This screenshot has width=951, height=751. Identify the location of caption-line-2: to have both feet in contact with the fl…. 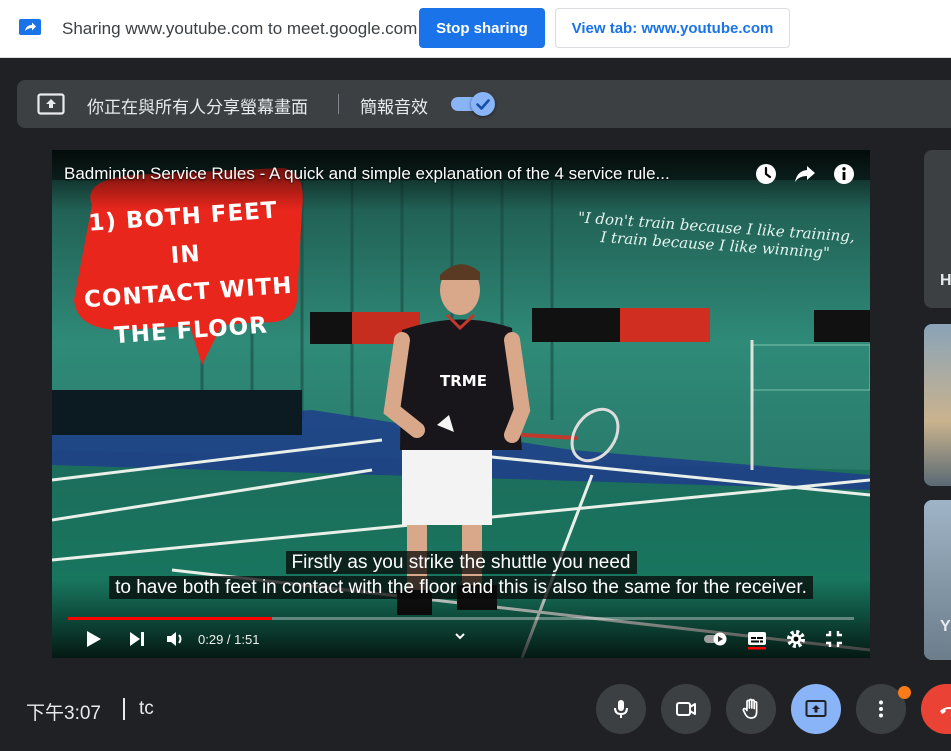
(461, 587).